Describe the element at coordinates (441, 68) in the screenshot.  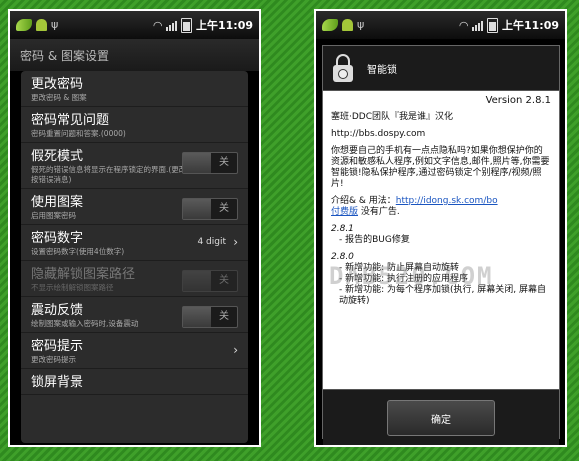
I see `dialog-header: 智能锁` at that location.